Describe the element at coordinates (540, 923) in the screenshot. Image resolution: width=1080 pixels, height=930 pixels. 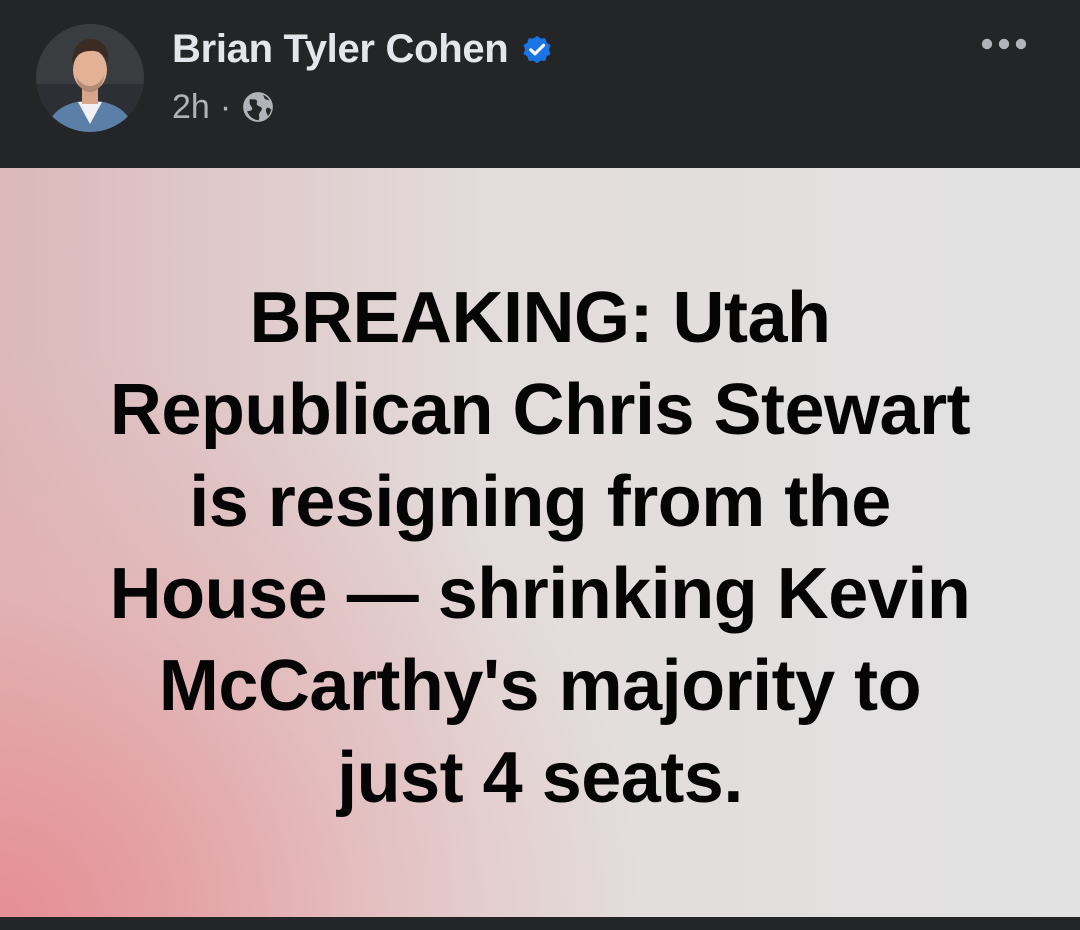
I see `post-bottom-divider` at that location.